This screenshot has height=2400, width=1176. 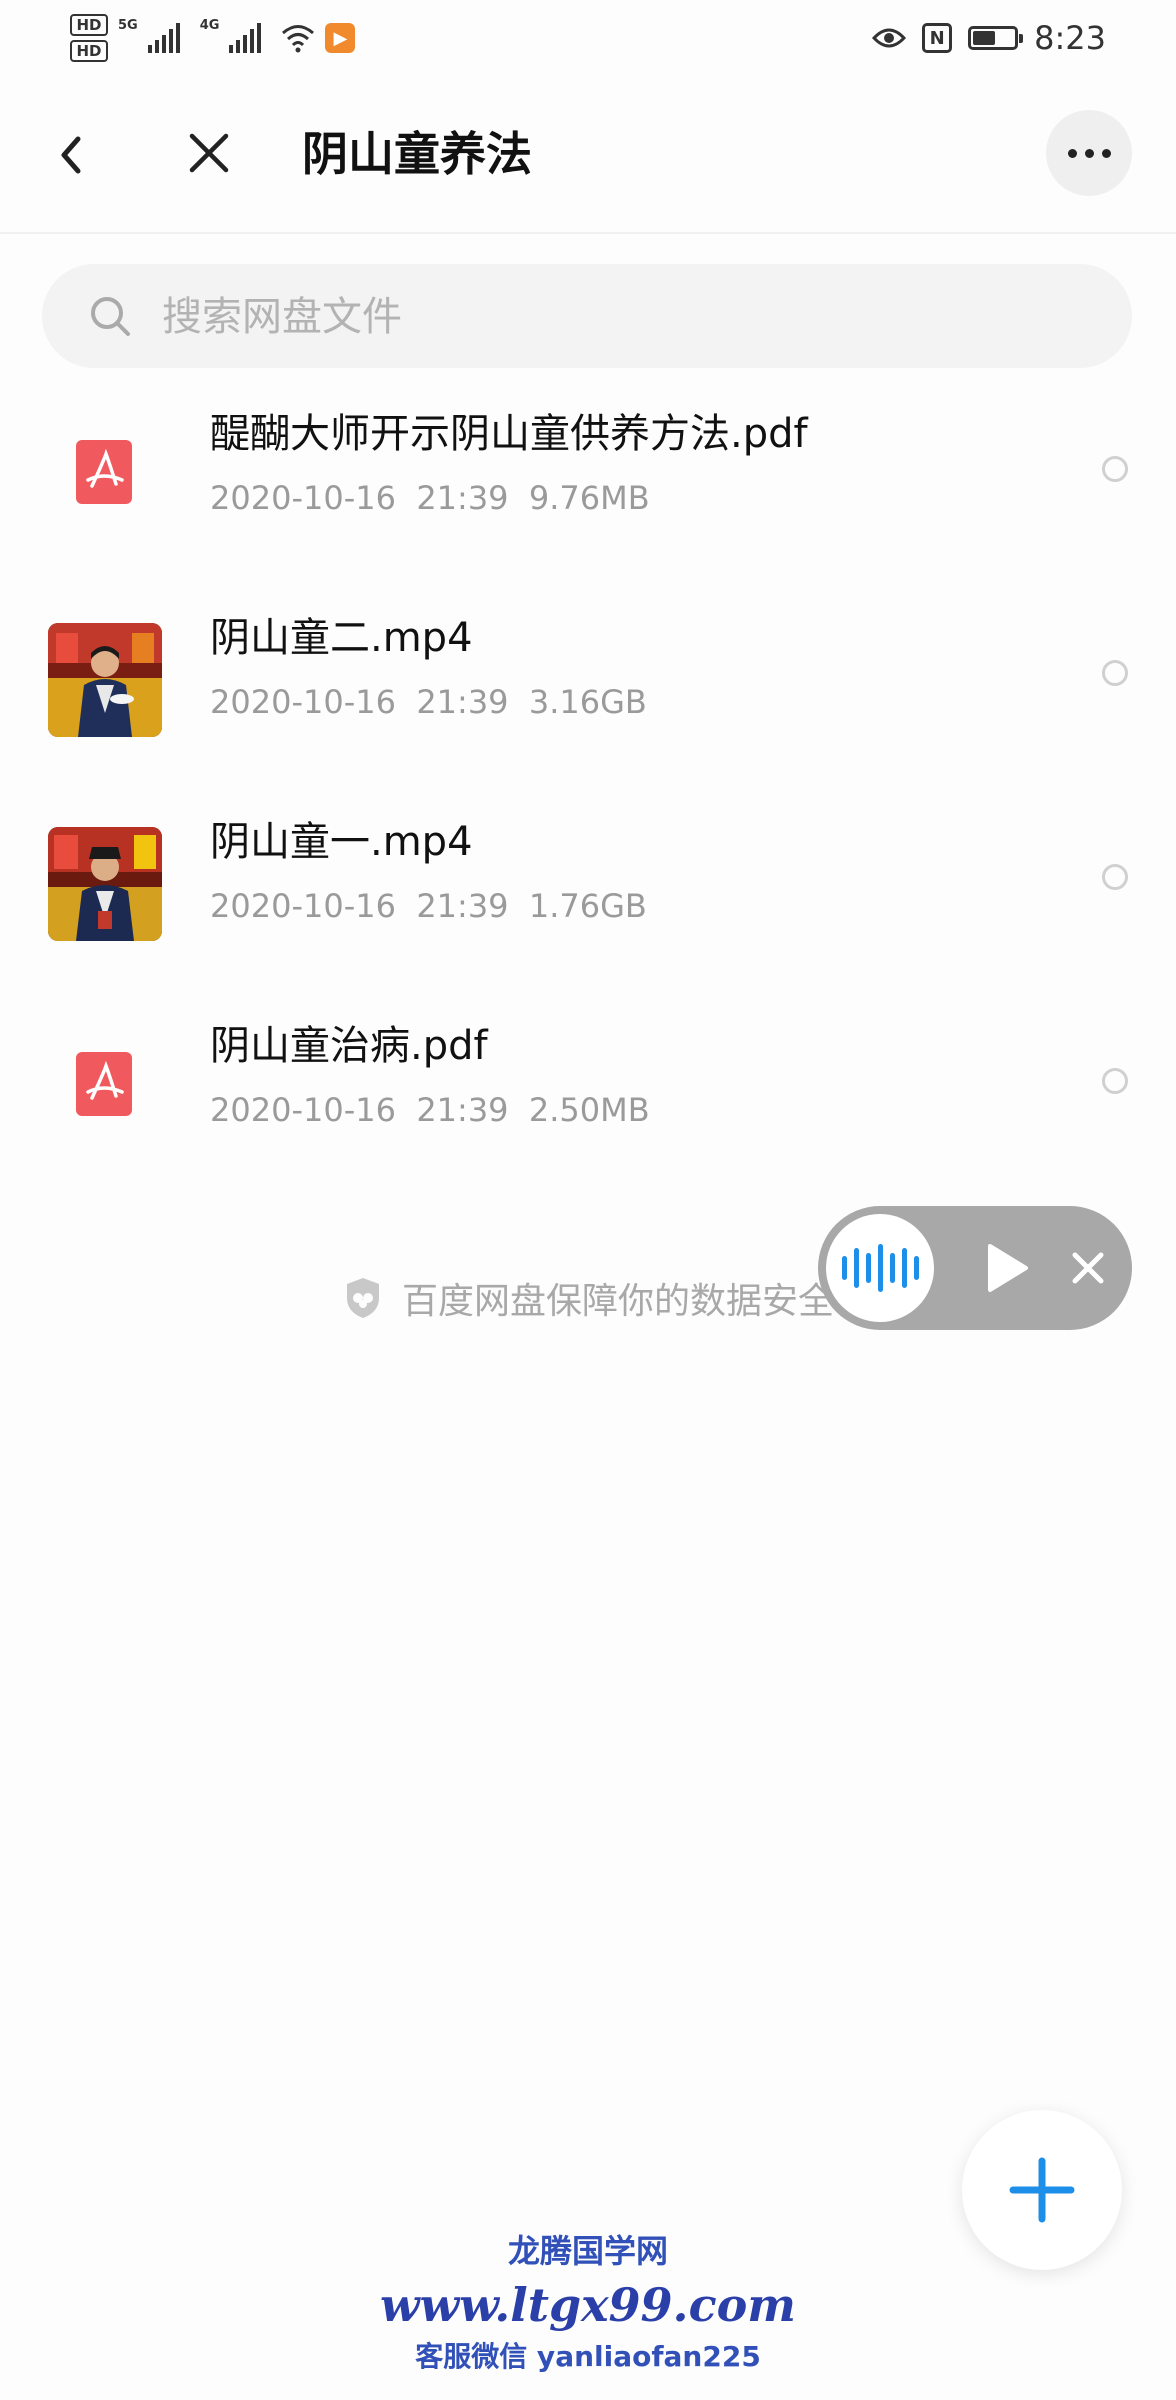 What do you see at coordinates (612, 317) in the screenshot?
I see `search-input` at bounding box center [612, 317].